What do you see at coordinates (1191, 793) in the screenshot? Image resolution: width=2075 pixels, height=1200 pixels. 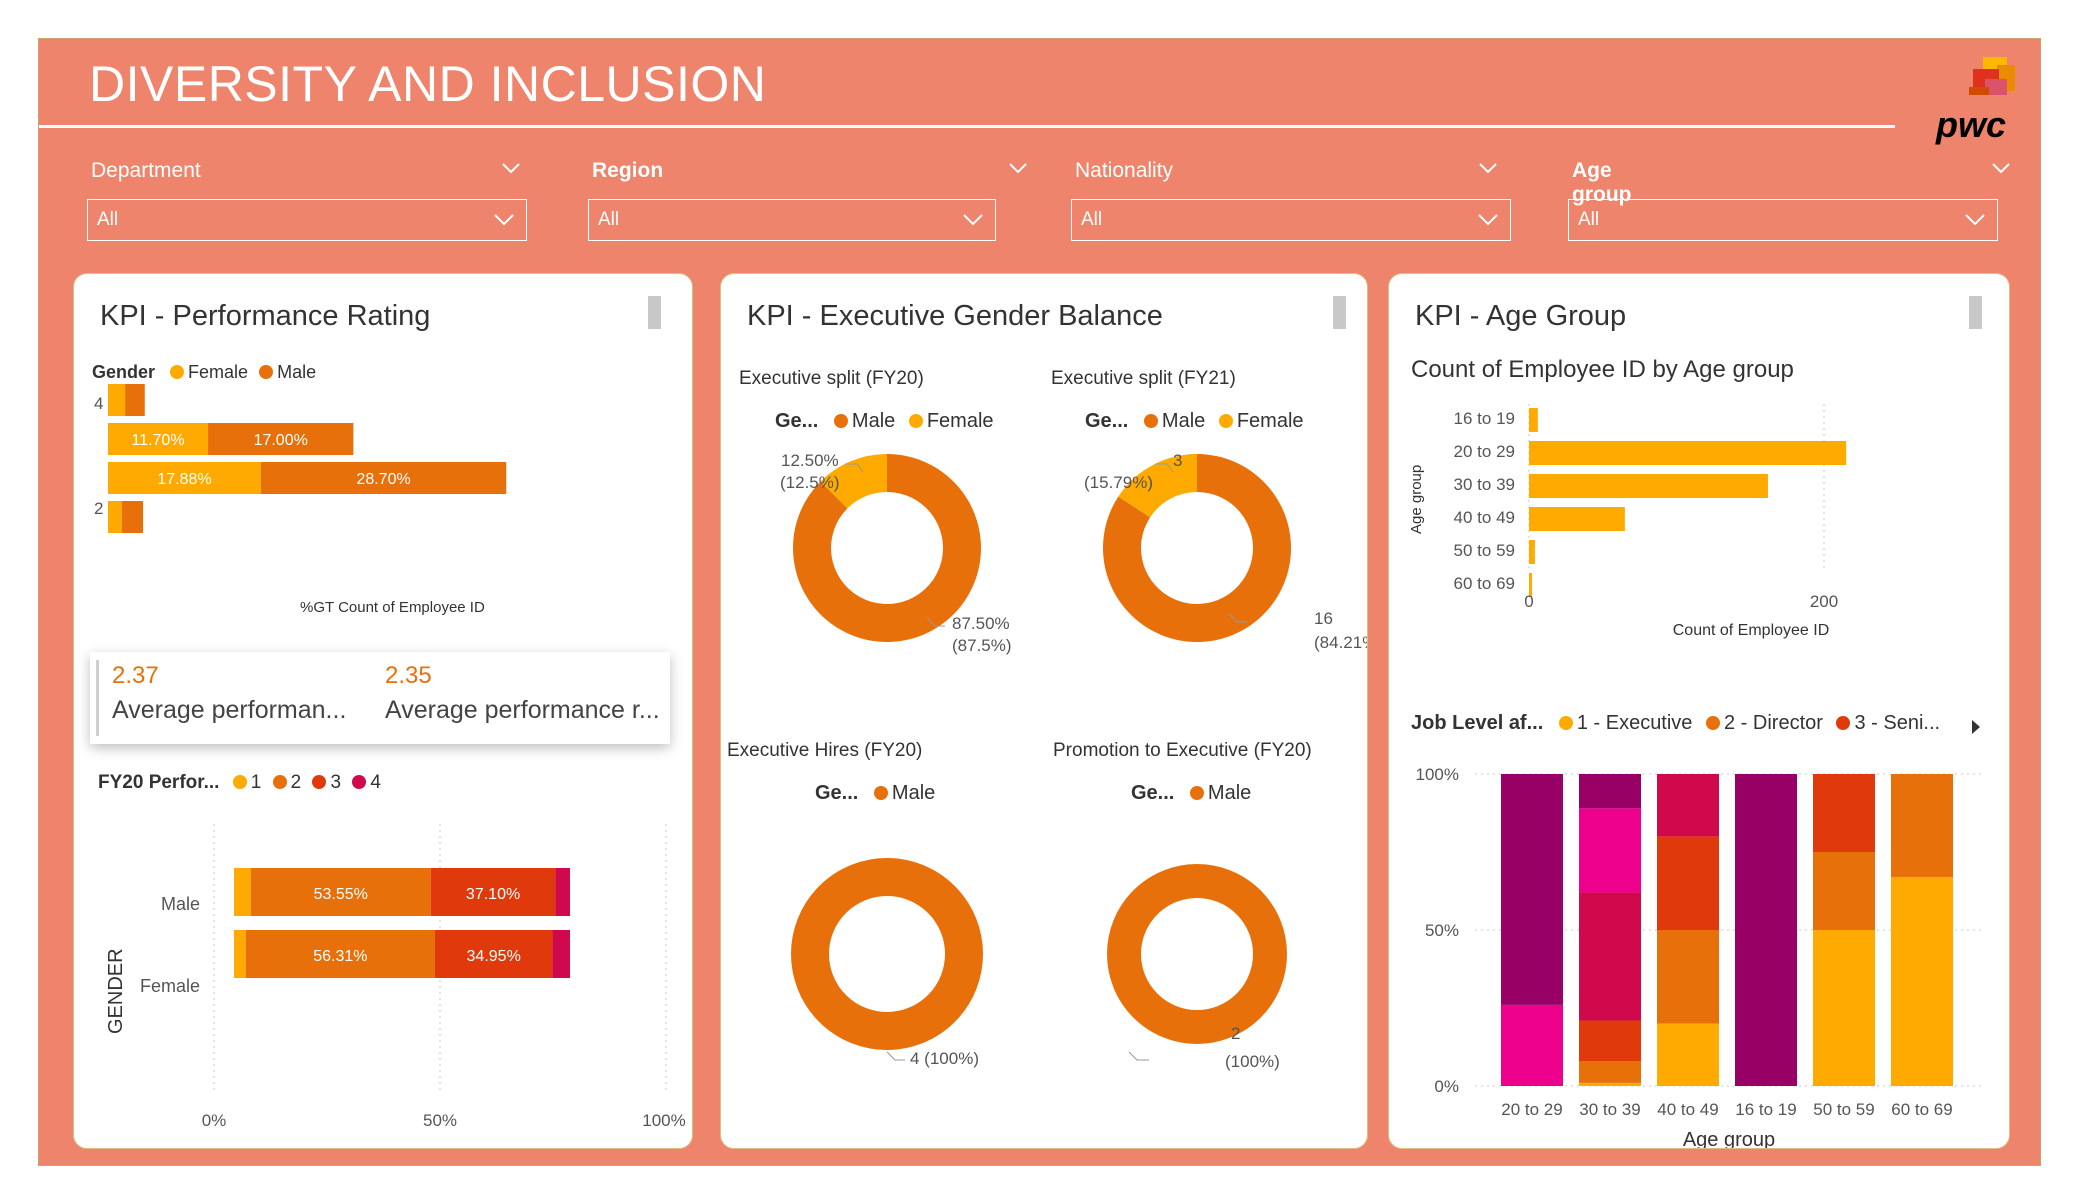 I see `donut4-legend: Ge... Male` at bounding box center [1191, 793].